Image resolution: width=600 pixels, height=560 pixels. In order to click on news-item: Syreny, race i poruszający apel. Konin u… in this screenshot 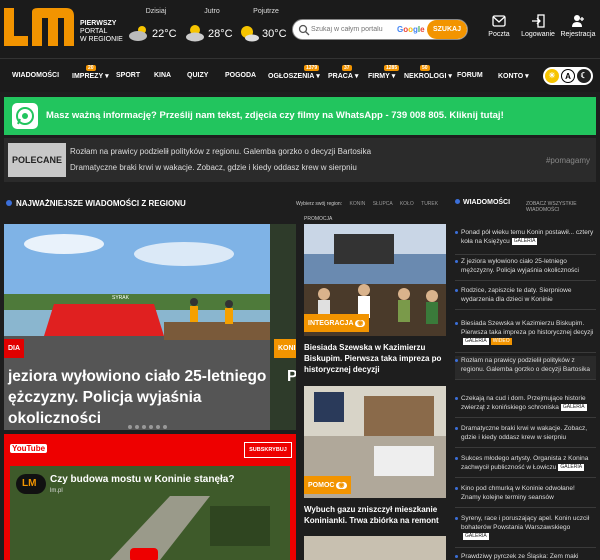, I will do `click(525, 531)`.